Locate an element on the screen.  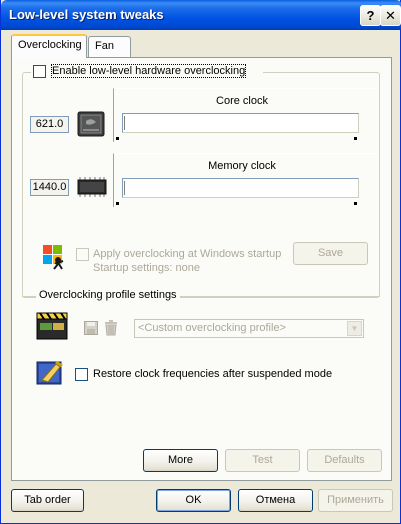
memory-clock-slider is located at coordinates (240, 188).